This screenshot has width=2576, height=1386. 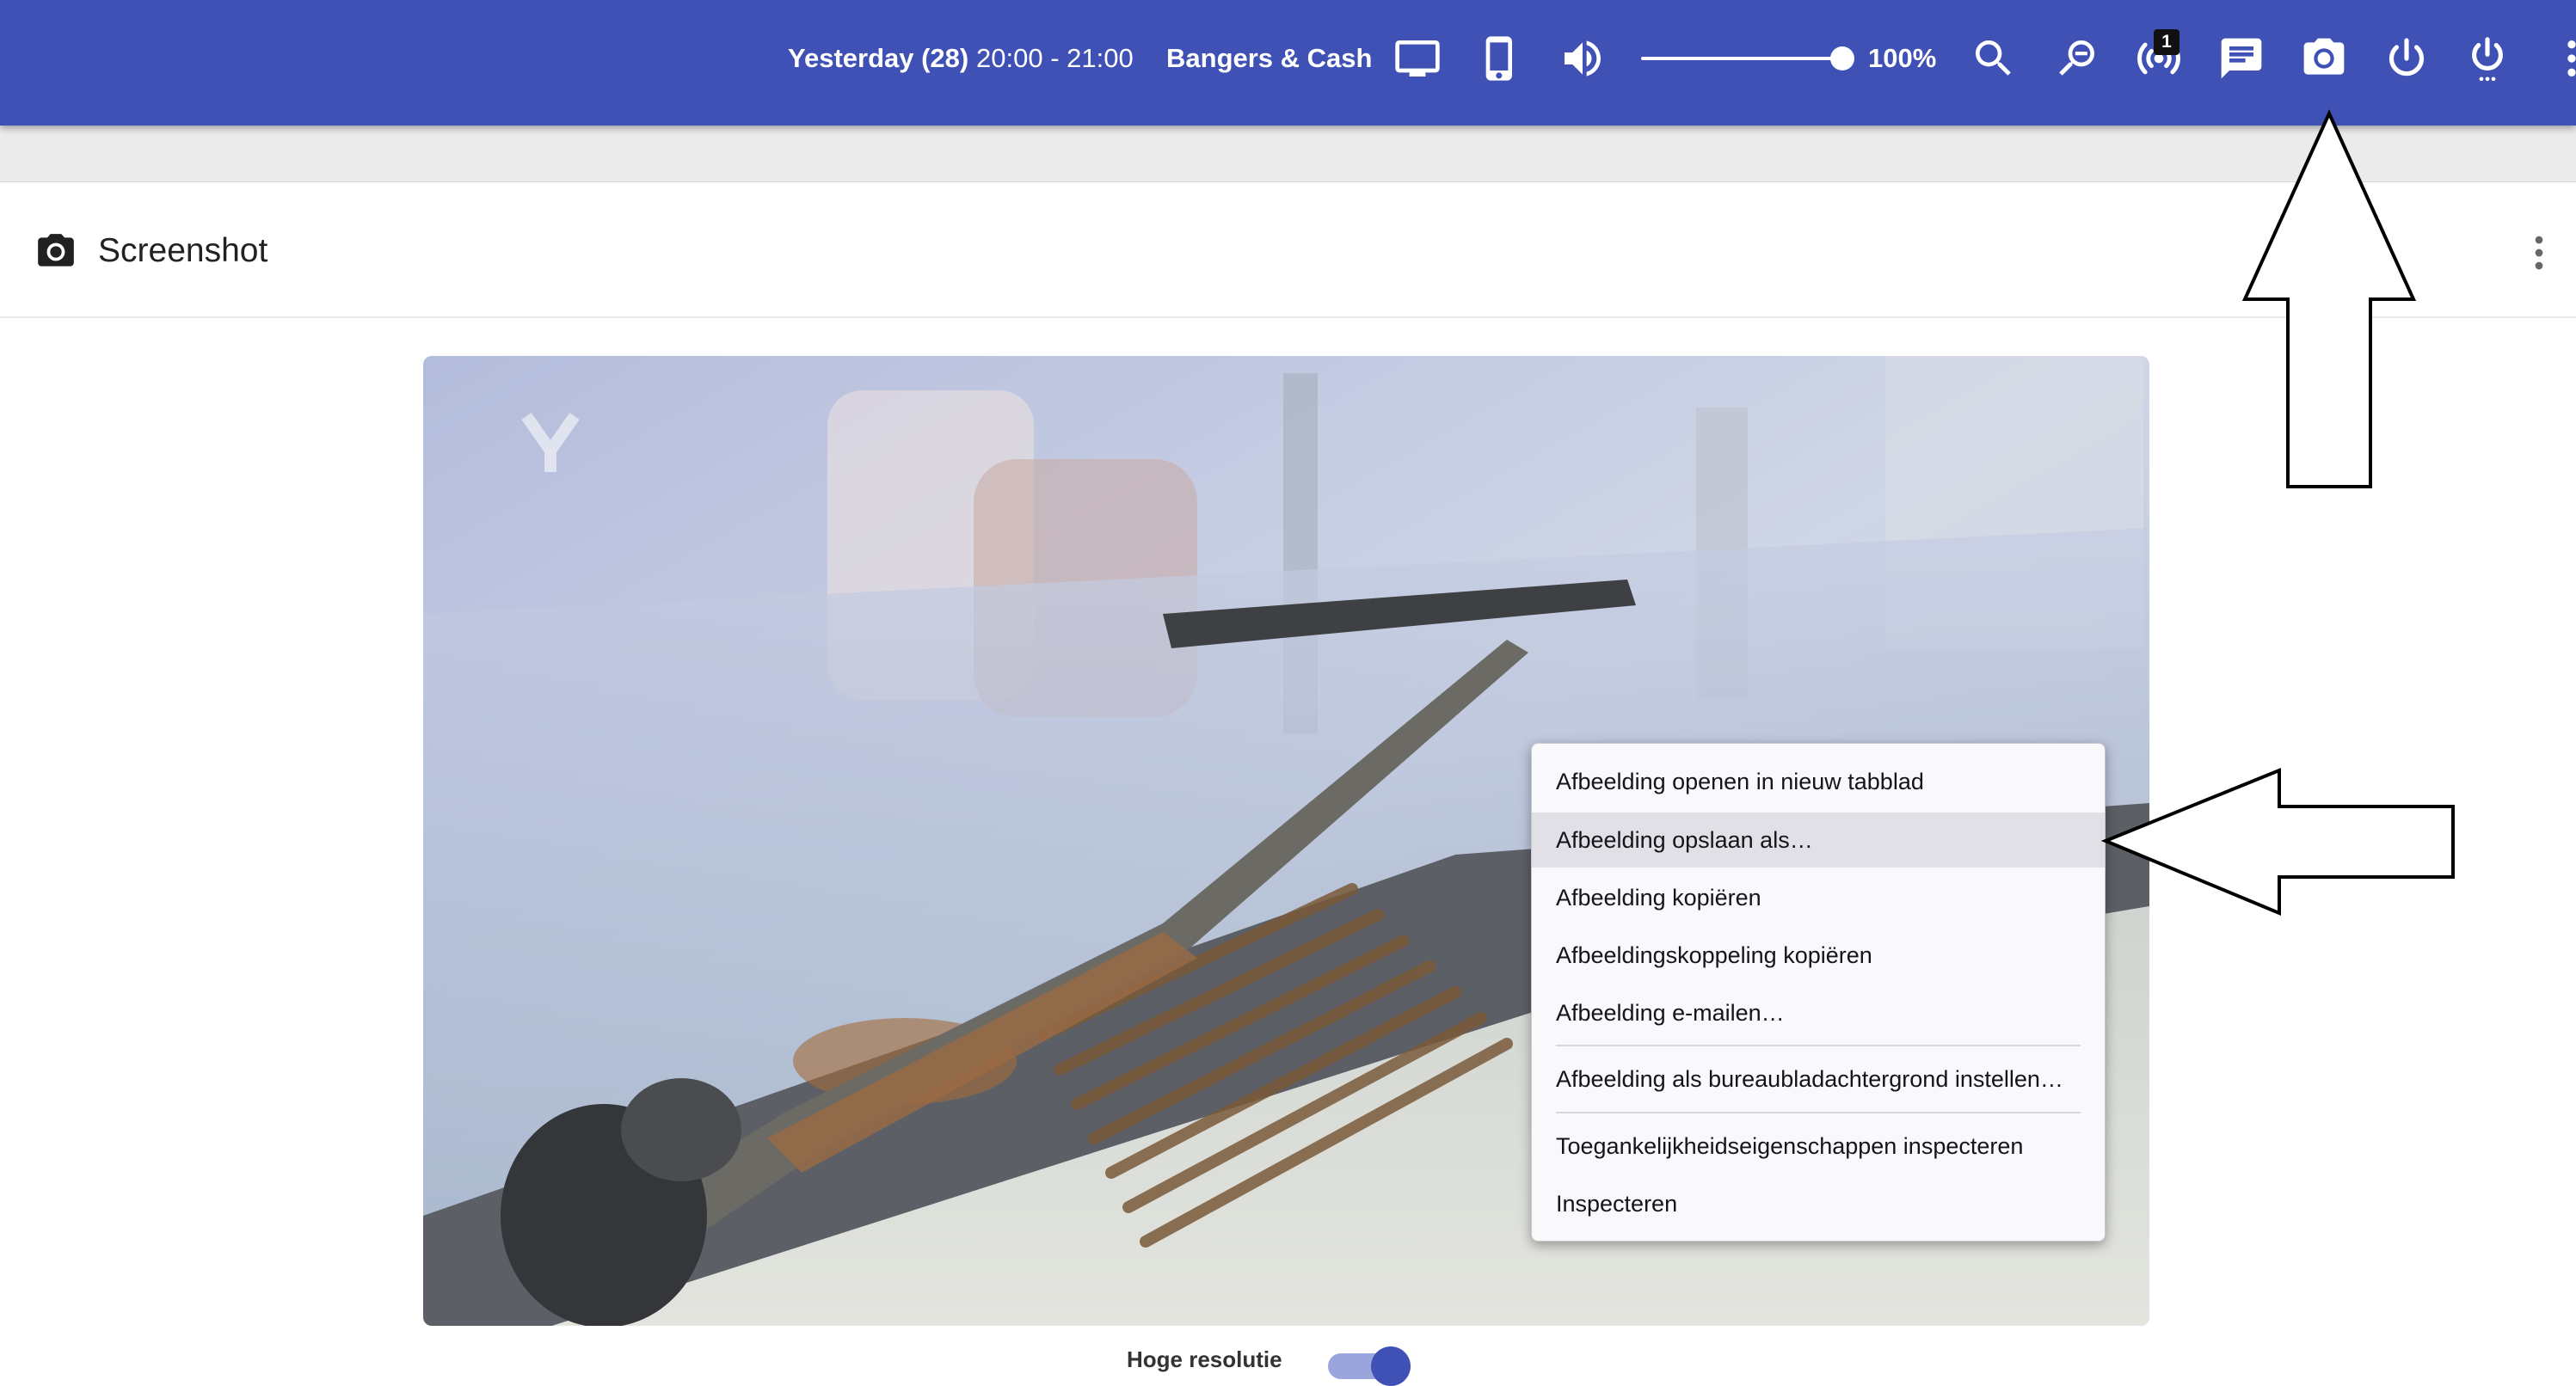 What do you see at coordinates (2076, 59) in the screenshot?
I see `zoom-out-icon` at bounding box center [2076, 59].